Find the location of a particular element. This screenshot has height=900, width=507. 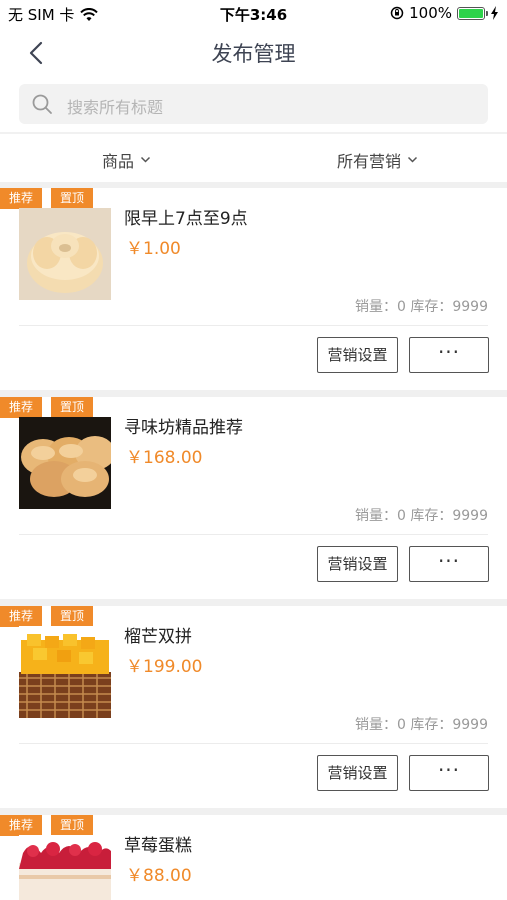

status-right: 100% is located at coordinates (444, 13).